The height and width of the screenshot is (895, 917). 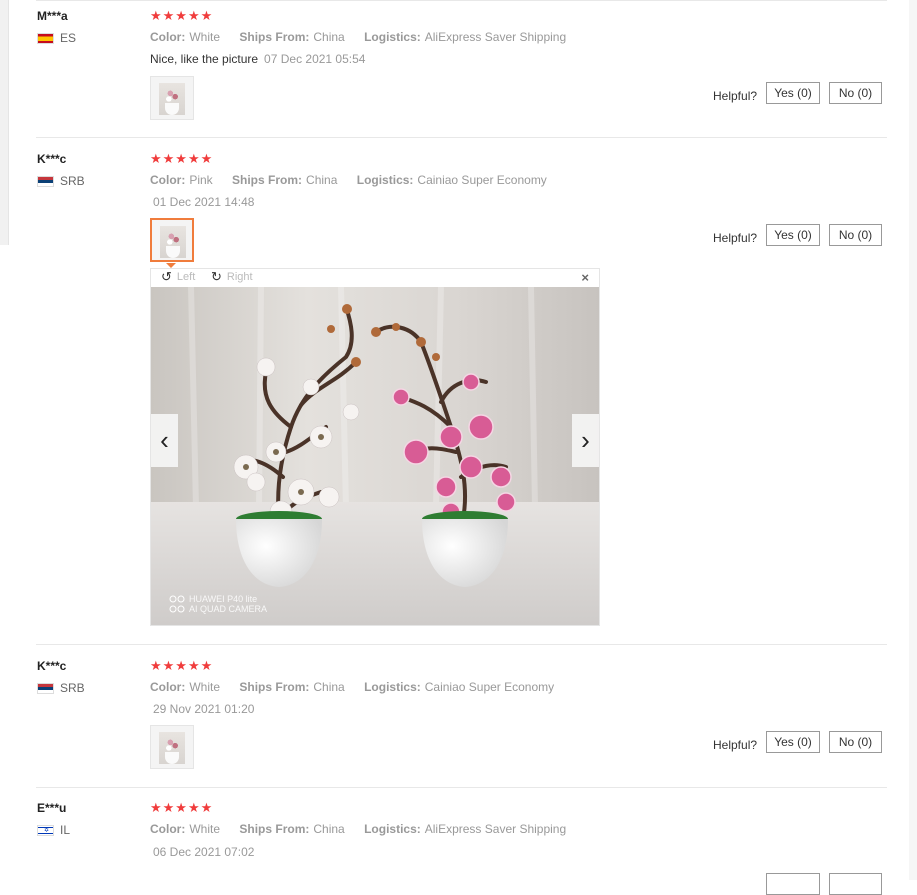 What do you see at coordinates (216, 276) in the screenshot?
I see `rotate-right-icon: ↻` at bounding box center [216, 276].